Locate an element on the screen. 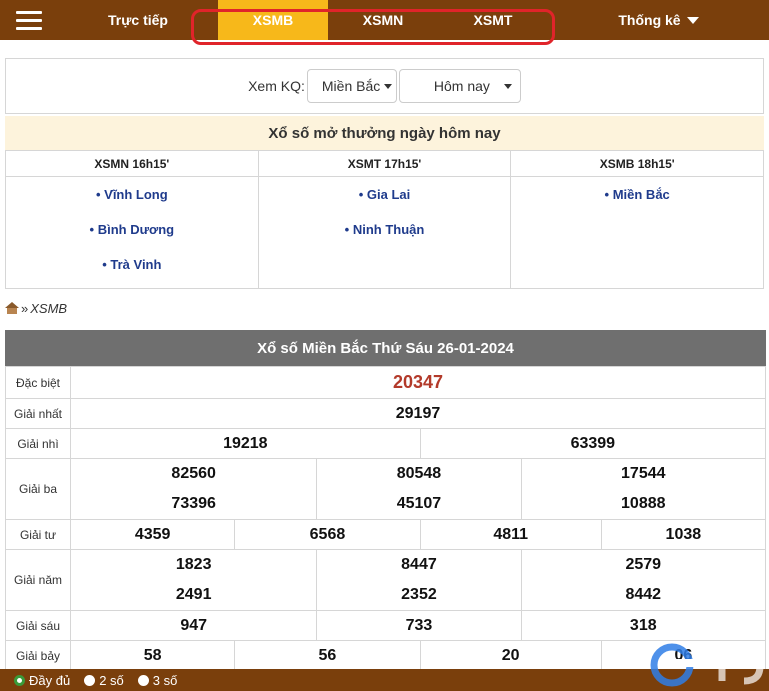  table-row: Đặc biệt 20347 is located at coordinates (385, 382).